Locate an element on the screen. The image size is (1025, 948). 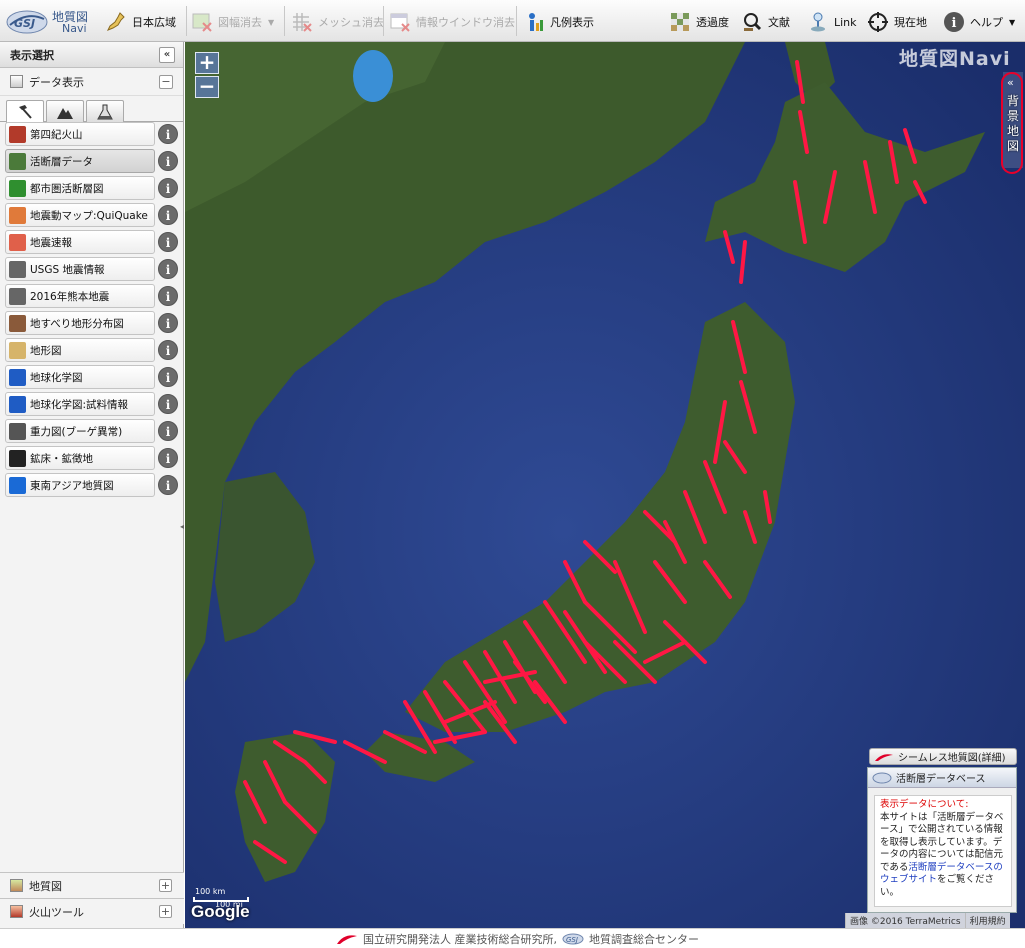
layer-label: 地形図 is located at coordinates (46, 350).